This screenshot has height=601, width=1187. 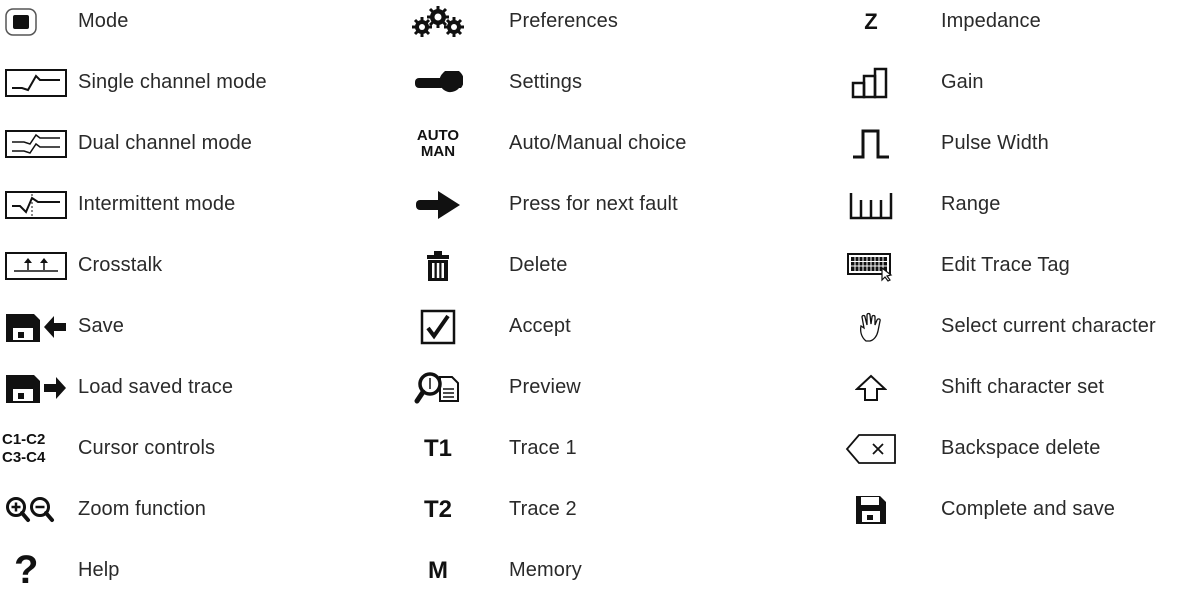 I want to click on legend-row-trace2: T2 Trace 2, so click(x=545, y=509).